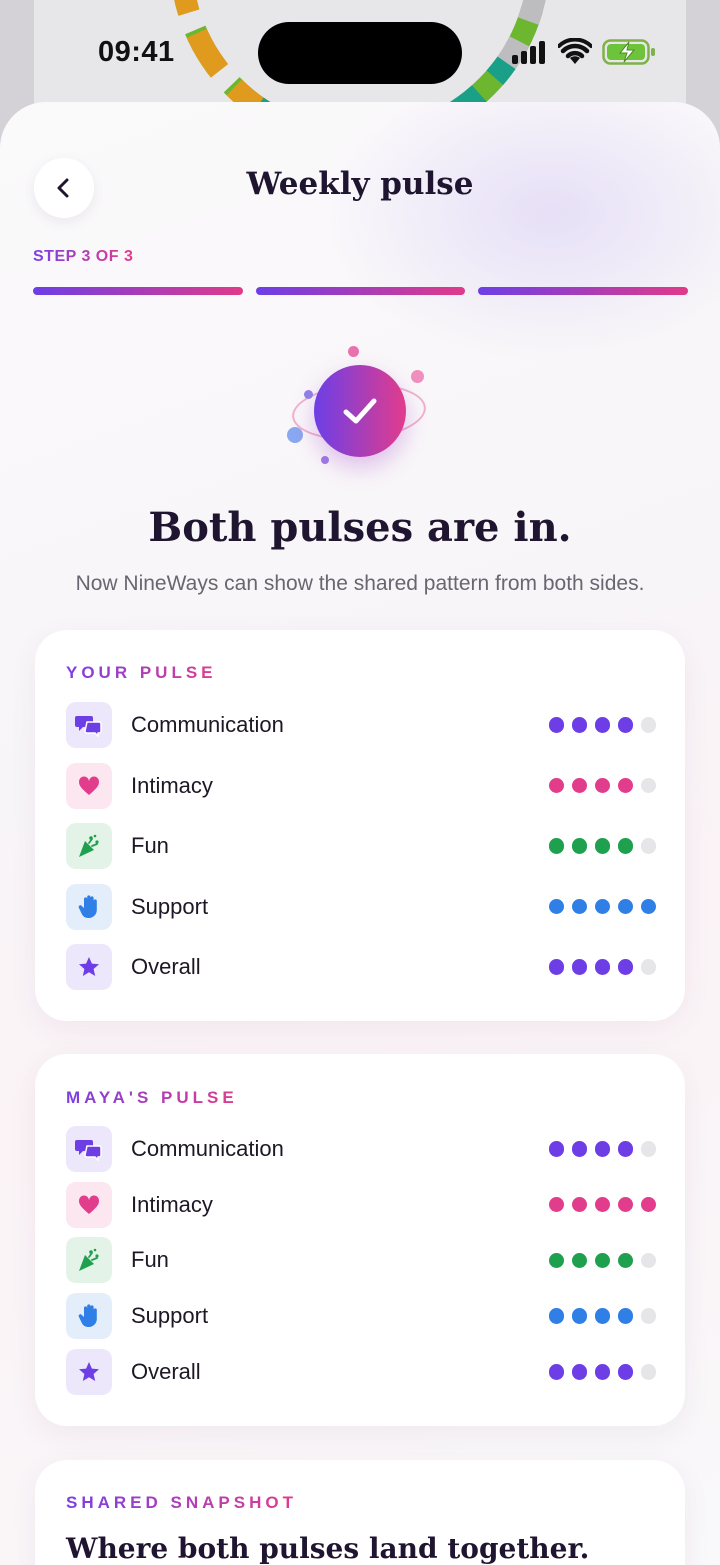 This screenshot has width=720, height=1565. I want to click on decorative-glow, so click(520, 232).